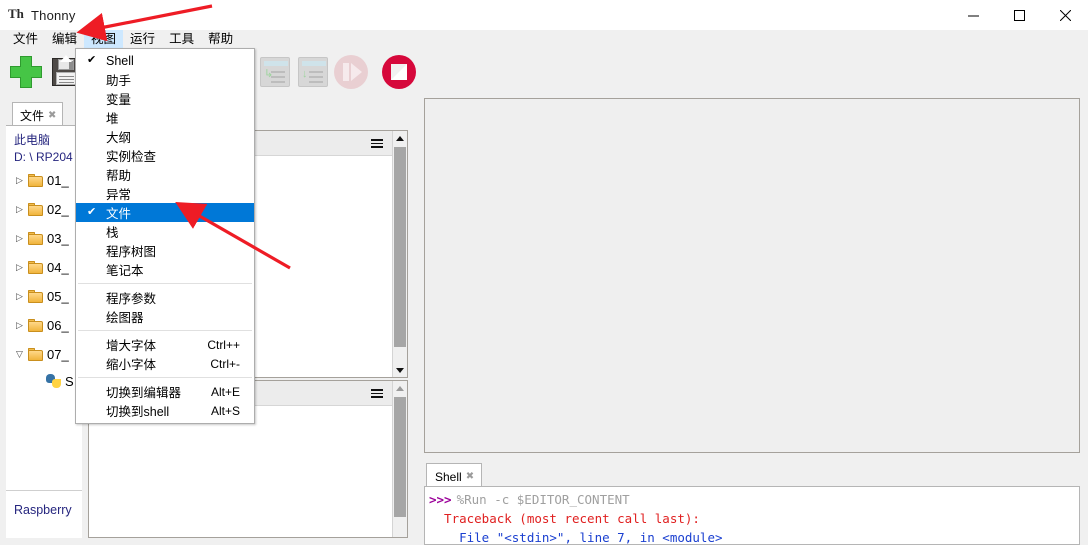  Describe the element at coordinates (544, 15) in the screenshot. I see `title-bar: Th Thonny` at that location.